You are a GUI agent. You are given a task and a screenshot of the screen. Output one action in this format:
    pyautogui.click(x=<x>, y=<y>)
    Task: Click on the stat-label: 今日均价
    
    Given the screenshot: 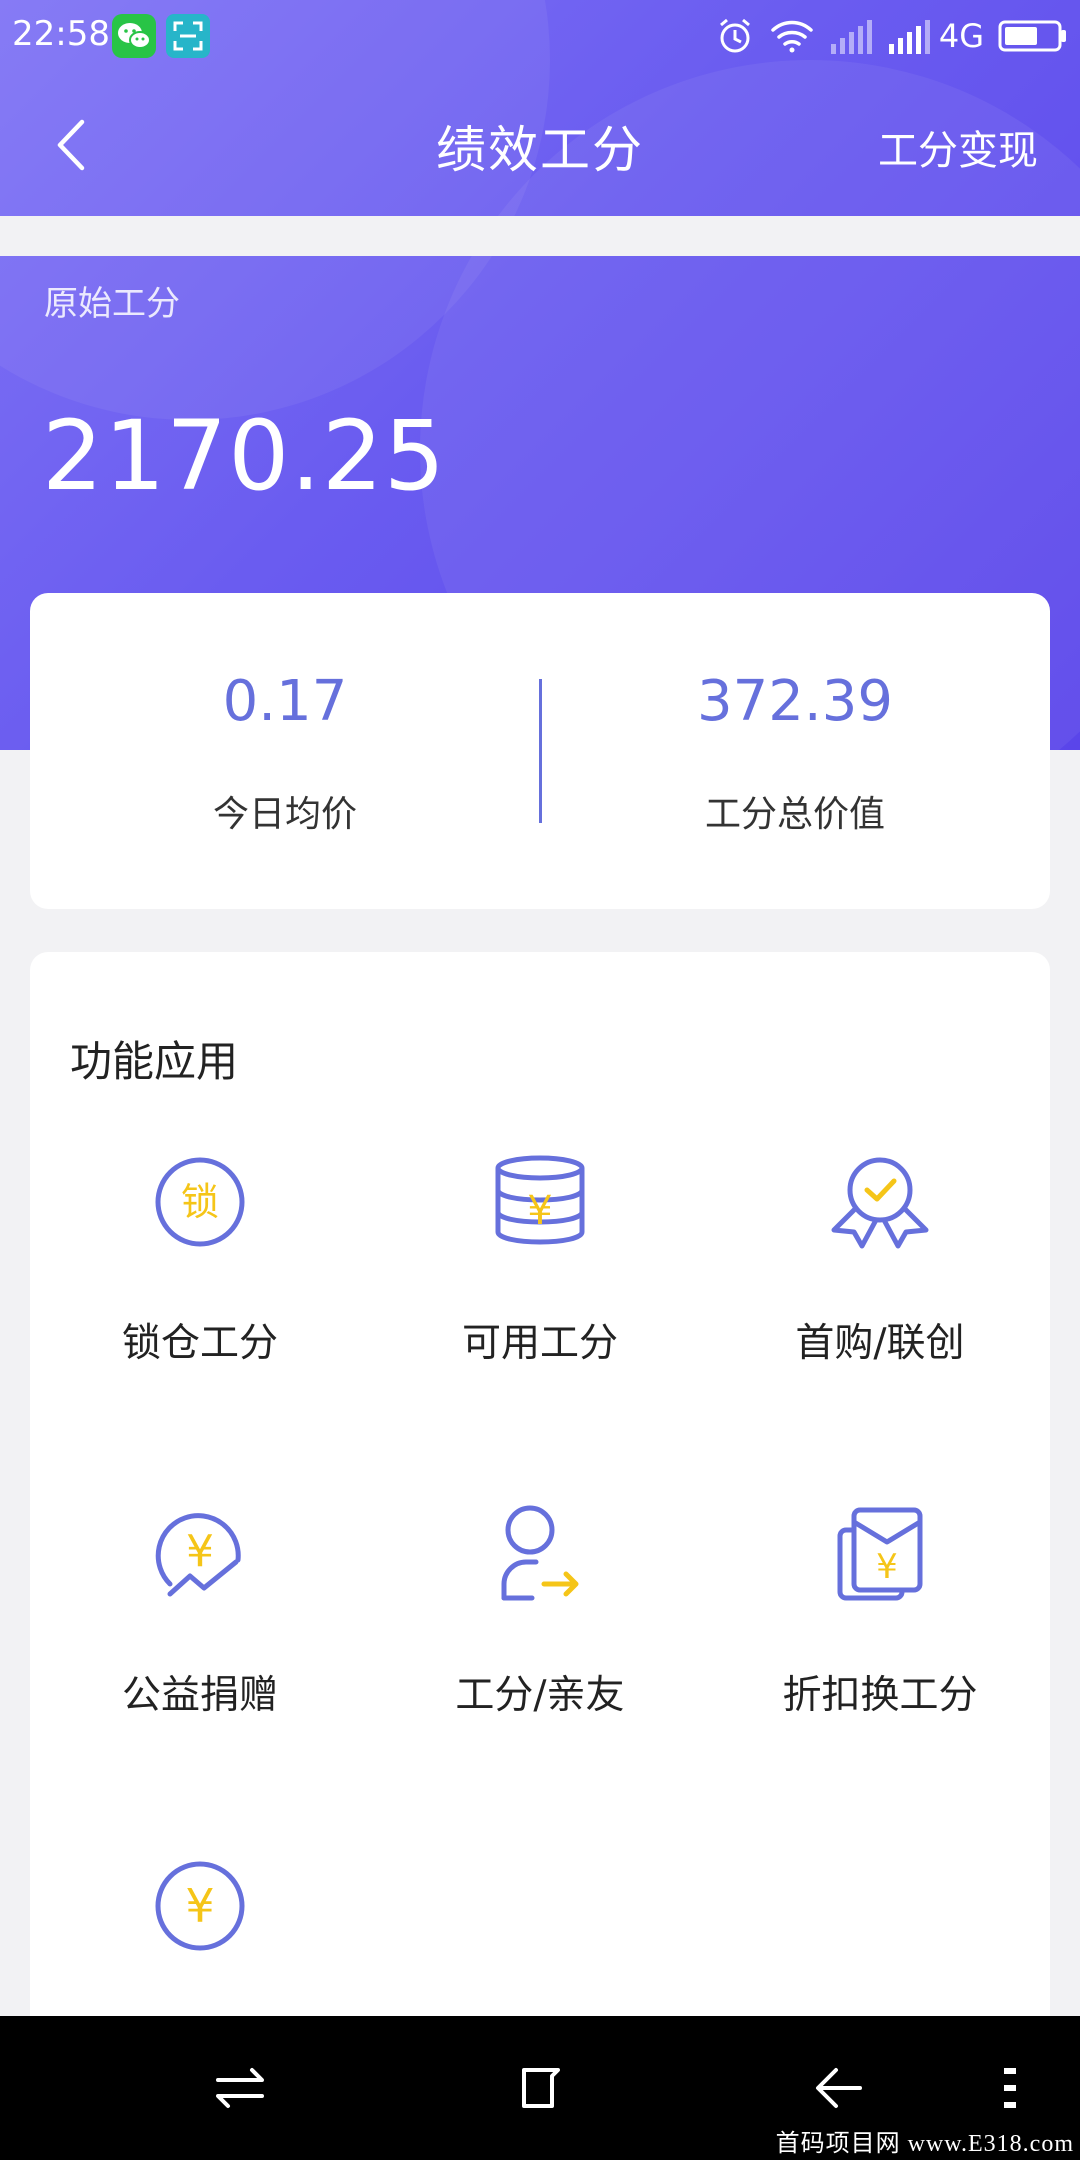 What is the action you would take?
    pyautogui.click(x=284, y=814)
    